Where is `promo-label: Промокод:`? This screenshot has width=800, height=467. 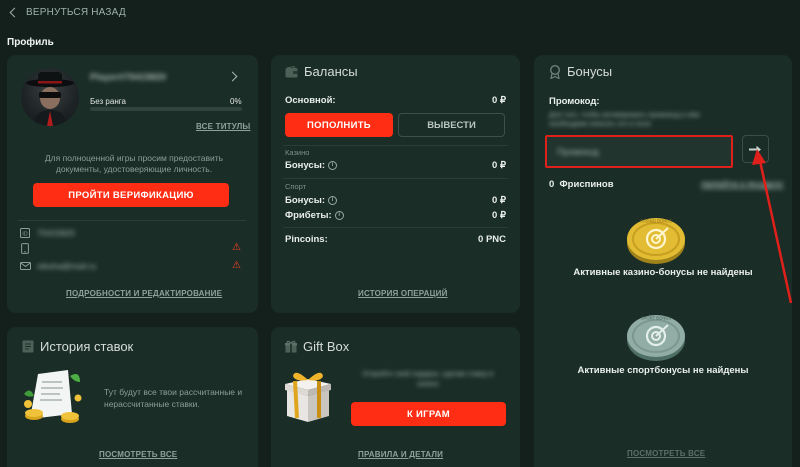 promo-label: Промокод: is located at coordinates (574, 101).